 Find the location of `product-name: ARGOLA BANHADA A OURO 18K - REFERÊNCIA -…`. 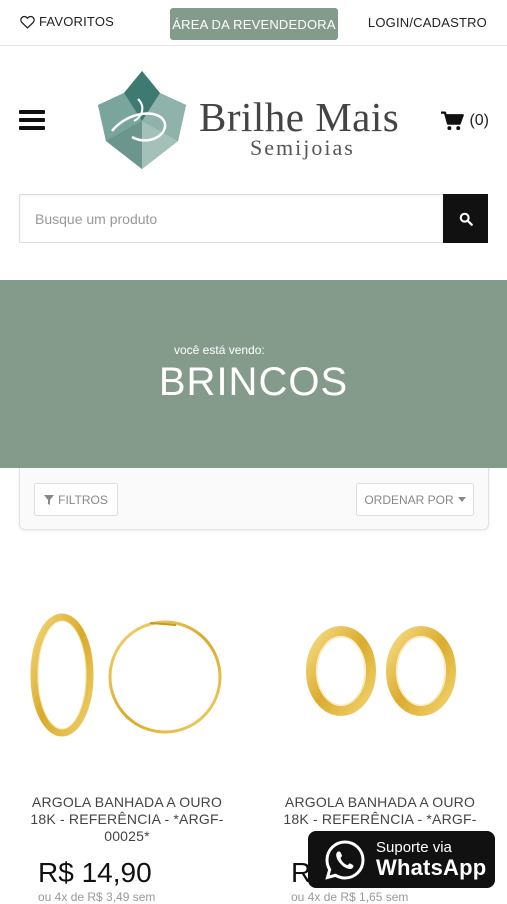

product-name: ARGOLA BANHADA A OURO 18K - REFERÊNCIA -… is located at coordinates (127, 819).